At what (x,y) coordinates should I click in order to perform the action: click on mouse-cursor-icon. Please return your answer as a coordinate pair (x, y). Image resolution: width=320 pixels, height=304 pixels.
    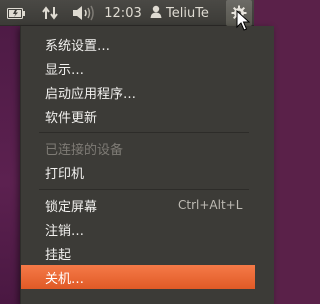
    Looking at the image, I should click on (243, 20).